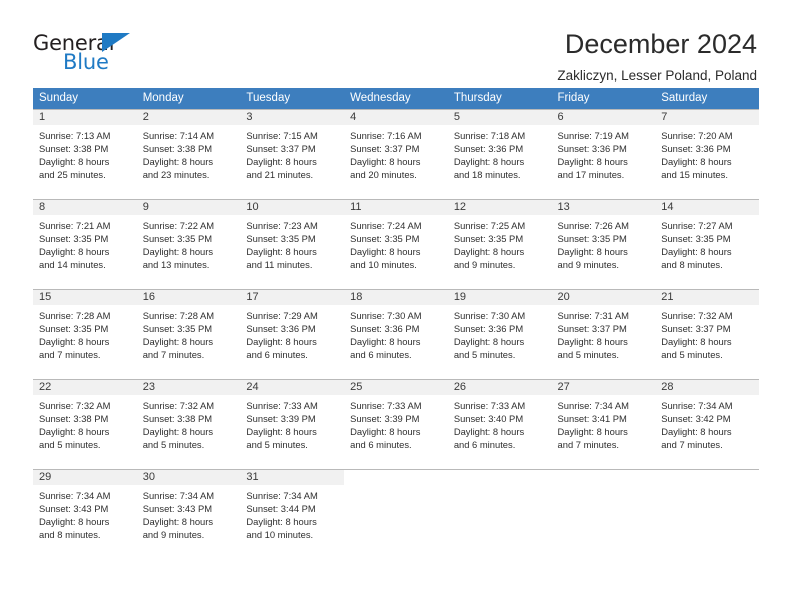 This screenshot has width=792, height=612. Describe the element at coordinates (280, 535) in the screenshot. I see `daylight-text-line2: and 10 minutes.` at that location.